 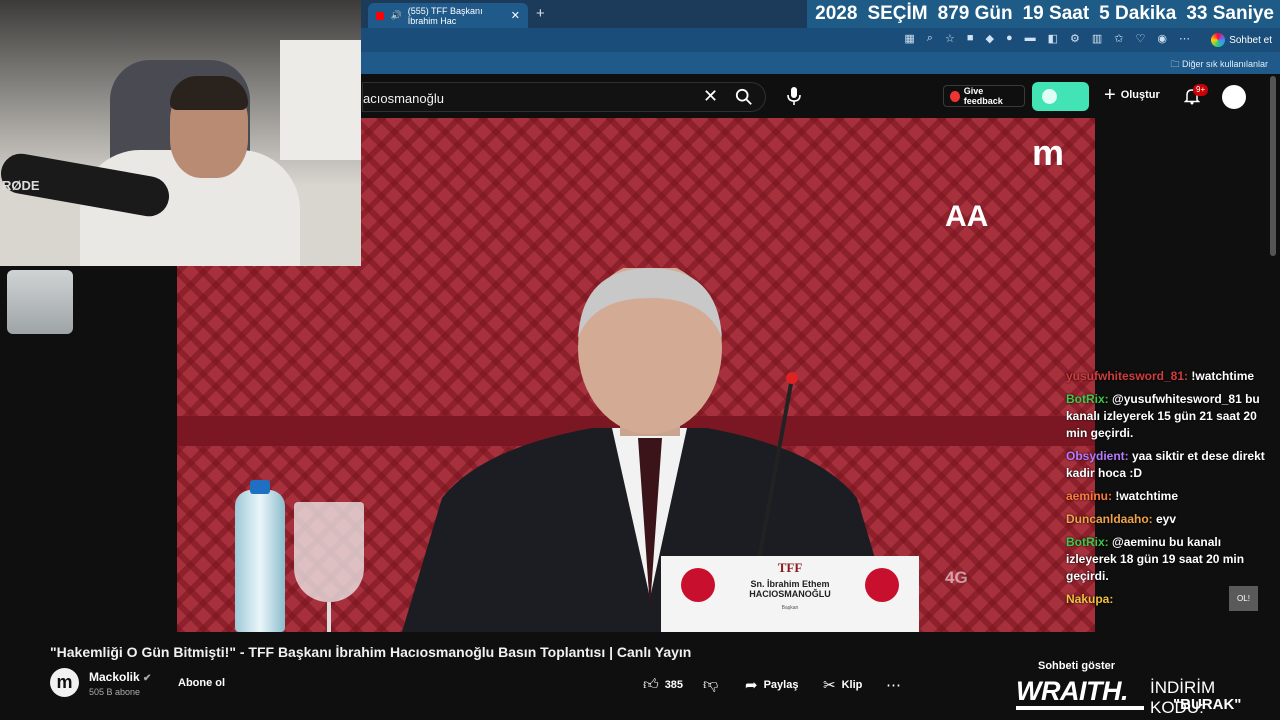 I want to click on chat-message: Duncanldaaho: eyv, so click(x=1169, y=519).